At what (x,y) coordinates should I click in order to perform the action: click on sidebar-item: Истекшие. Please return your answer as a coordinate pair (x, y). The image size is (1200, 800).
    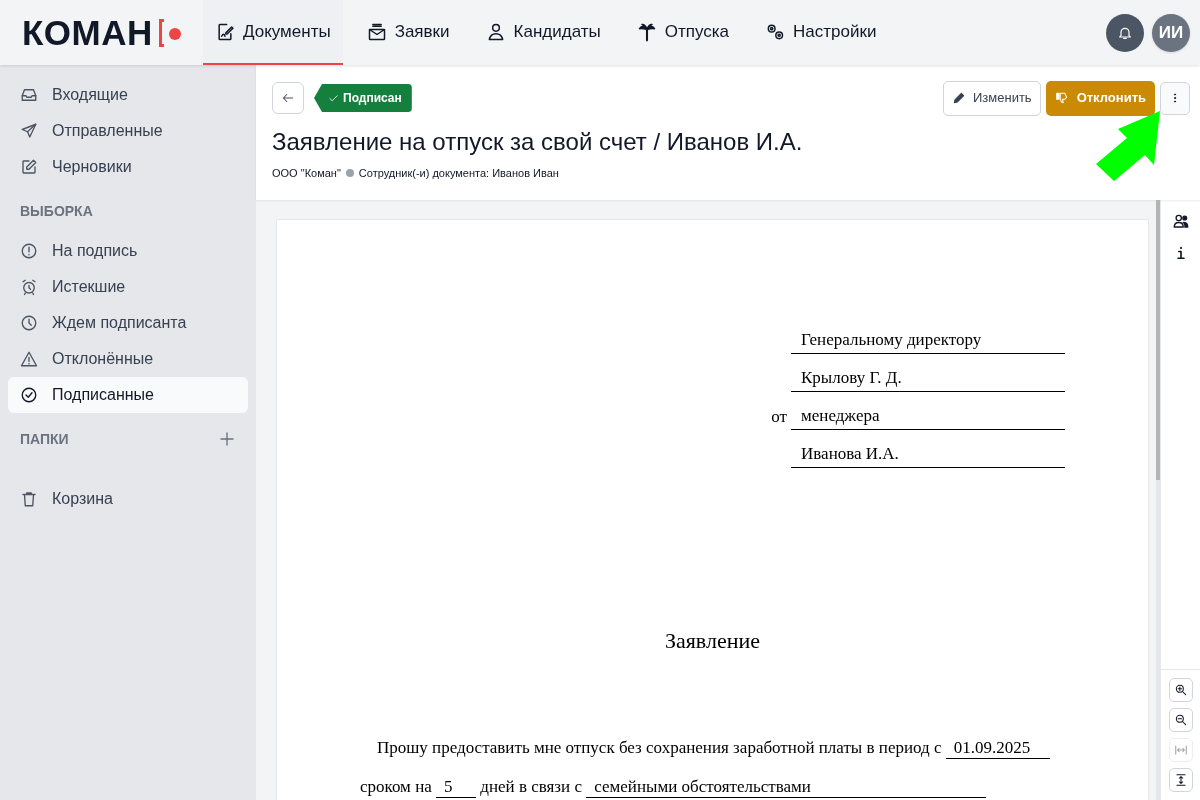
    Looking at the image, I should click on (128, 287).